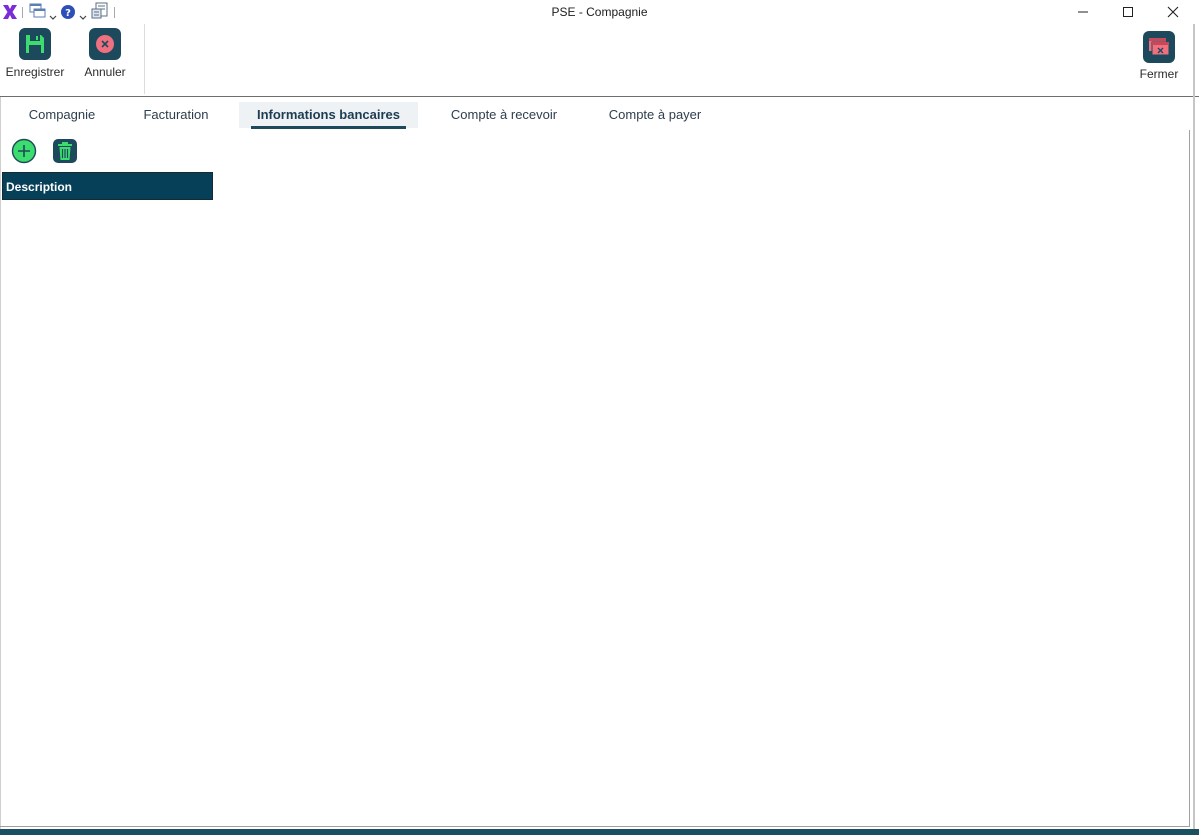 This screenshot has width=1199, height=835. I want to click on maximize-icon, so click(1128, 12).